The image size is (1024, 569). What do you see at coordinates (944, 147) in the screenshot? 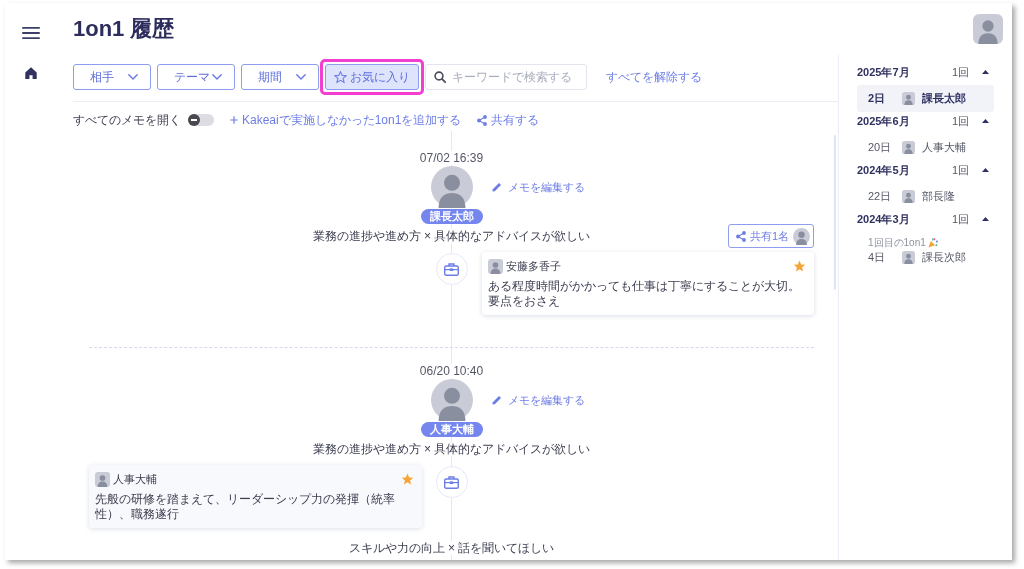
I see `person-name: 人事大輔` at bounding box center [944, 147].